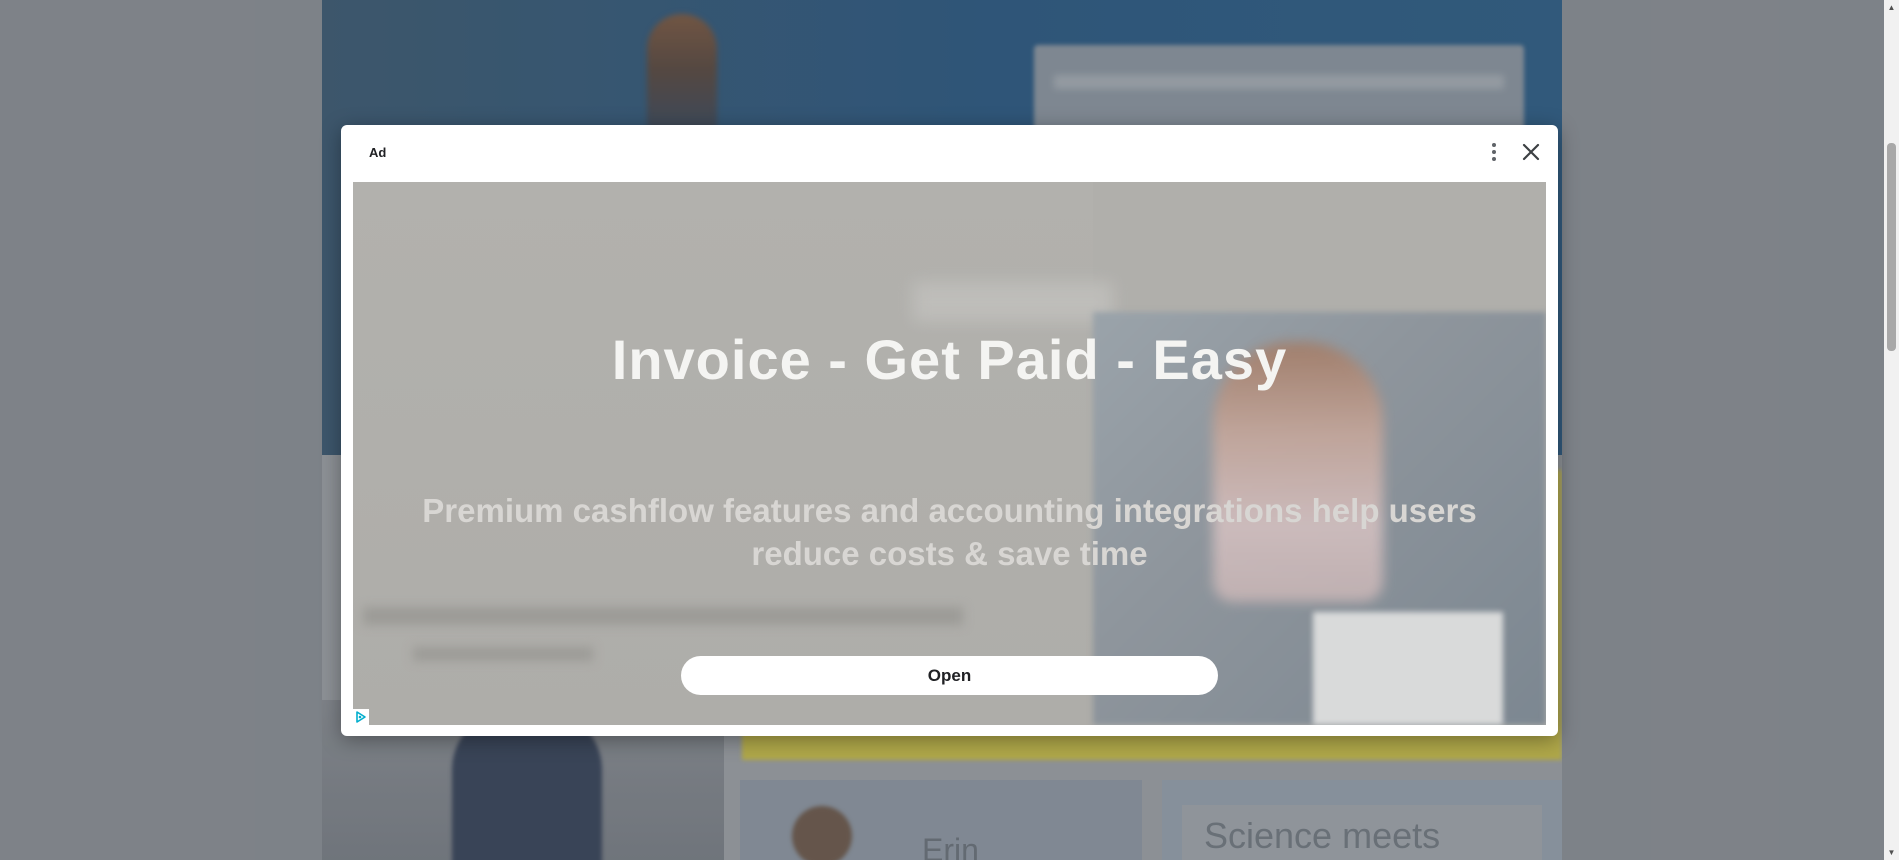 Image resolution: width=1899 pixels, height=860 pixels. What do you see at coordinates (1891, 7) in the screenshot?
I see `scroll-up-arrow-icon: ▲` at bounding box center [1891, 7].